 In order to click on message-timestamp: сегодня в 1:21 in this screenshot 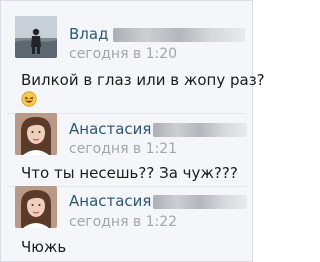, I will do `click(123, 149)`.